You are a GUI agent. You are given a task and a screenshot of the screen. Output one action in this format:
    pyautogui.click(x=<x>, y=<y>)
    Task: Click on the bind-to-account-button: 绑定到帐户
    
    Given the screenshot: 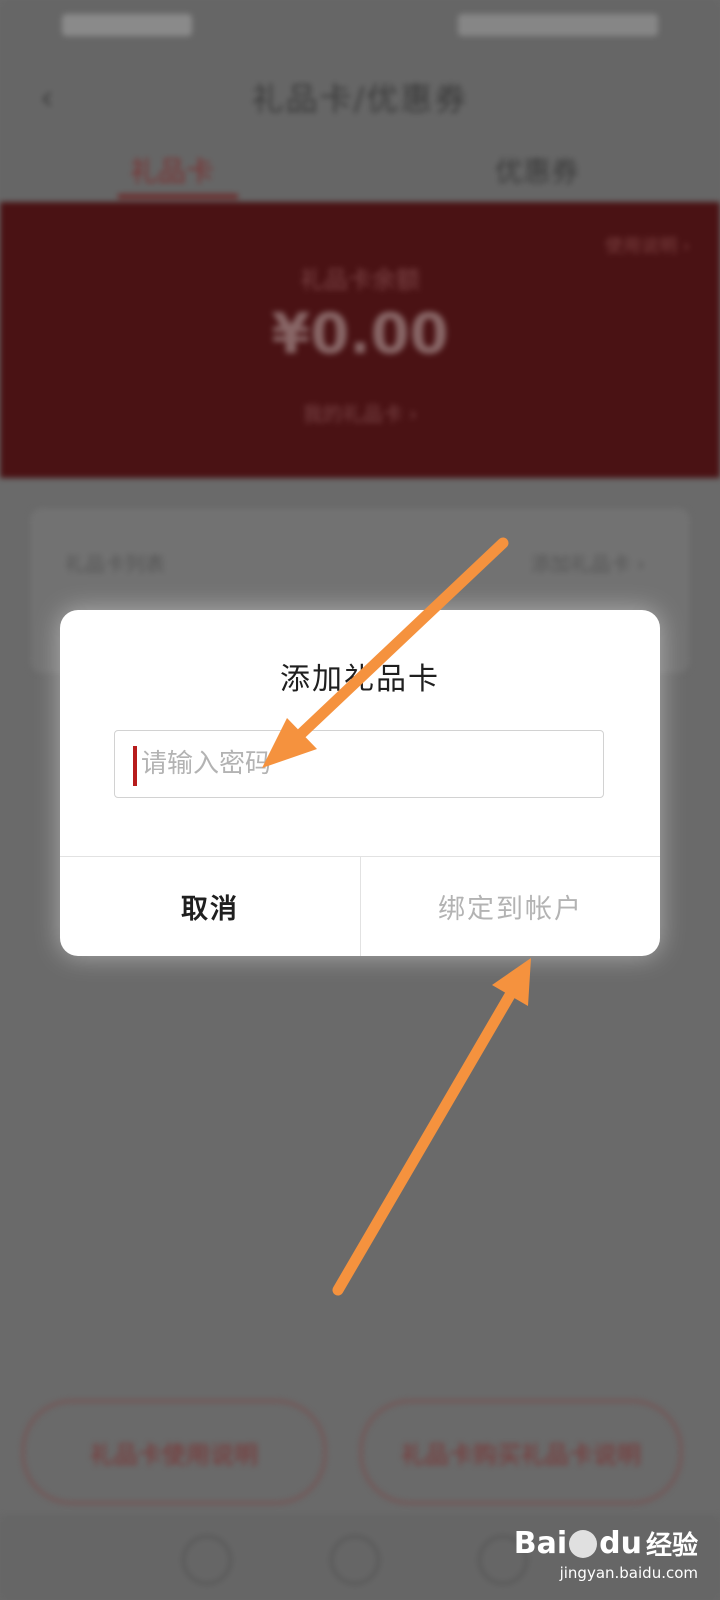 What is the action you would take?
    pyautogui.click(x=510, y=906)
    